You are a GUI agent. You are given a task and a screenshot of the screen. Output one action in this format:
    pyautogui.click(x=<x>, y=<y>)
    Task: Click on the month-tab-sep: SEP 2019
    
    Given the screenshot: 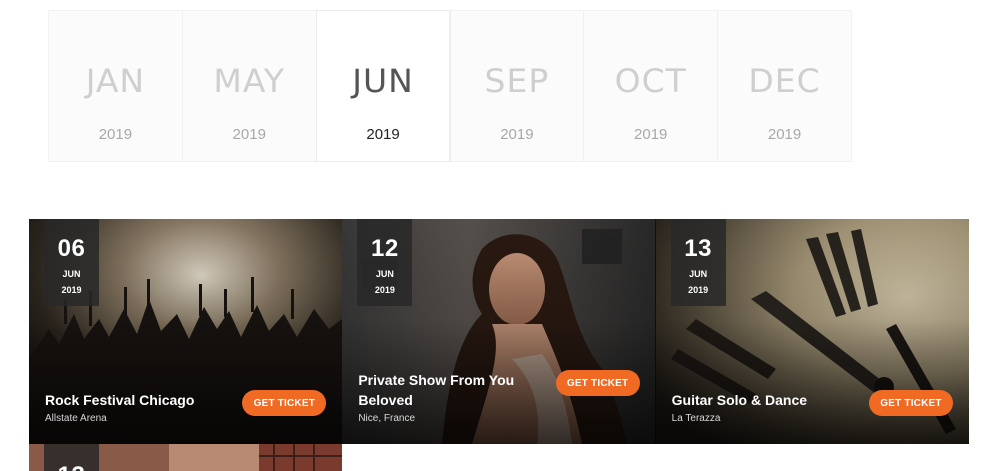 What is the action you would take?
    pyautogui.click(x=517, y=86)
    